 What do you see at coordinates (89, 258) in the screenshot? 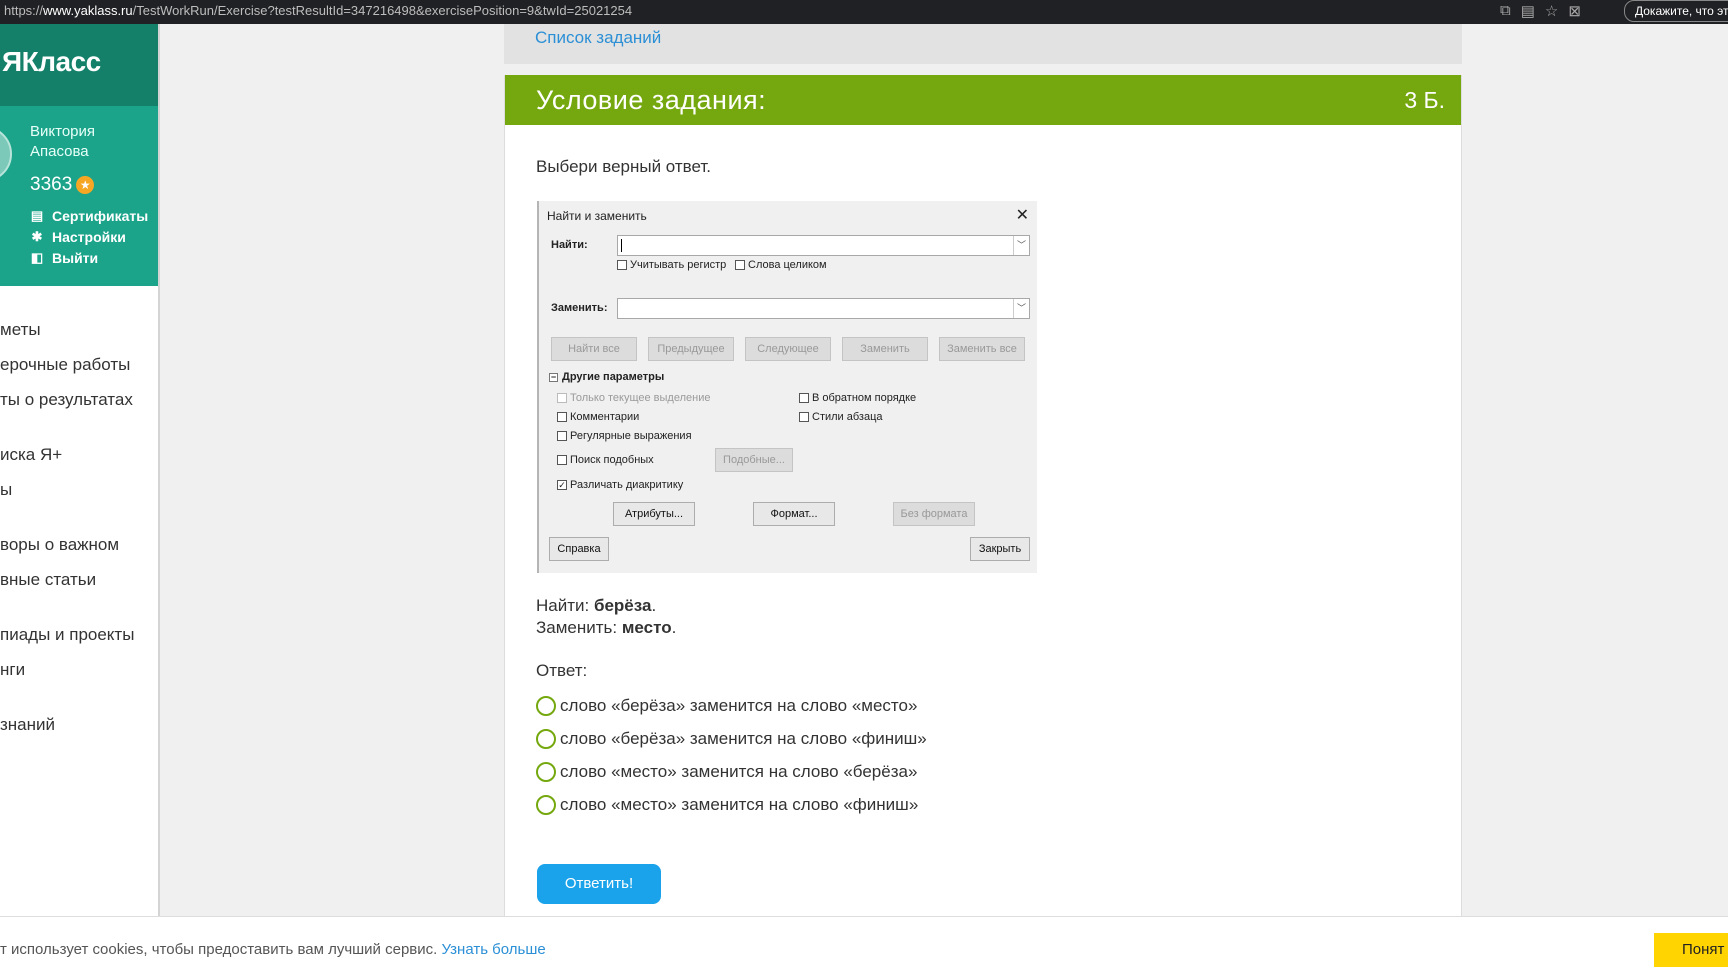
I see `logout-link: ◧ Выйти` at bounding box center [89, 258].